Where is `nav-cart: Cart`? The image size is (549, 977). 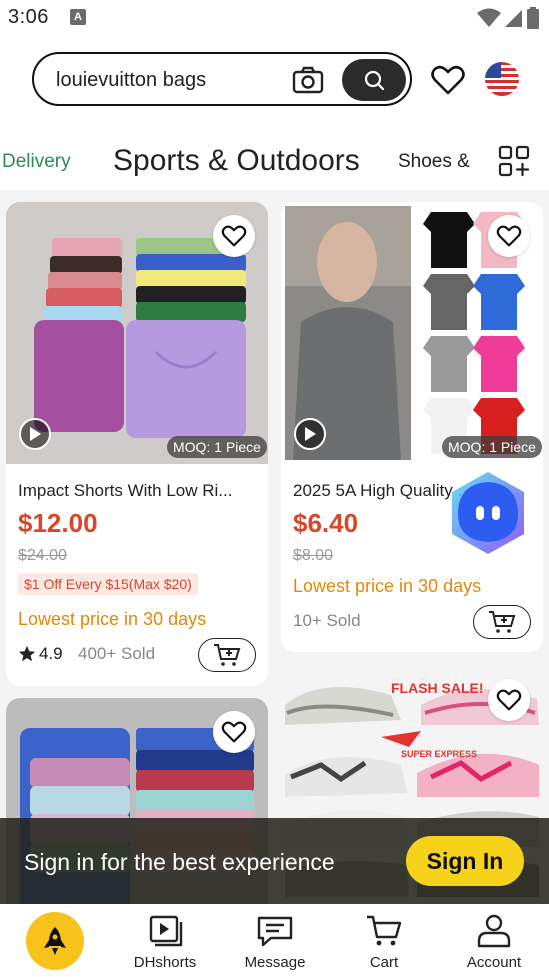
nav-cart: Cart is located at coordinates (384, 940).